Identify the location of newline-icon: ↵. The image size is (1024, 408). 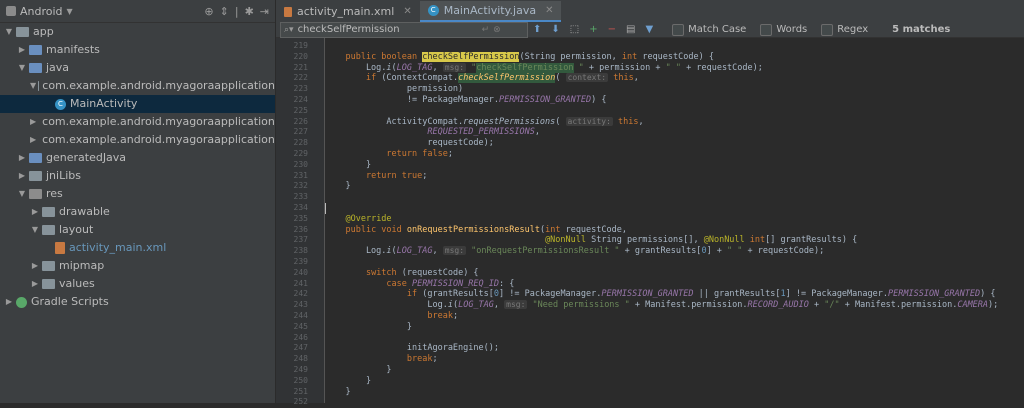
(486, 30).